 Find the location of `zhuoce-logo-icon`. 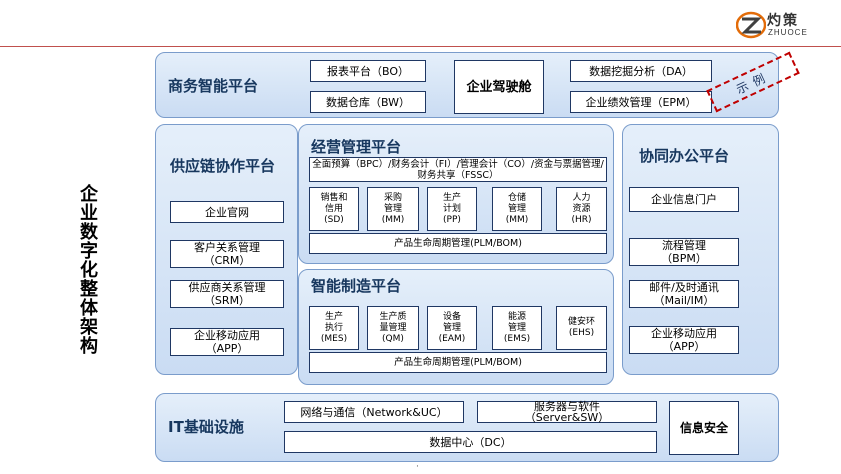

zhuoce-logo-icon is located at coordinates (751, 25).